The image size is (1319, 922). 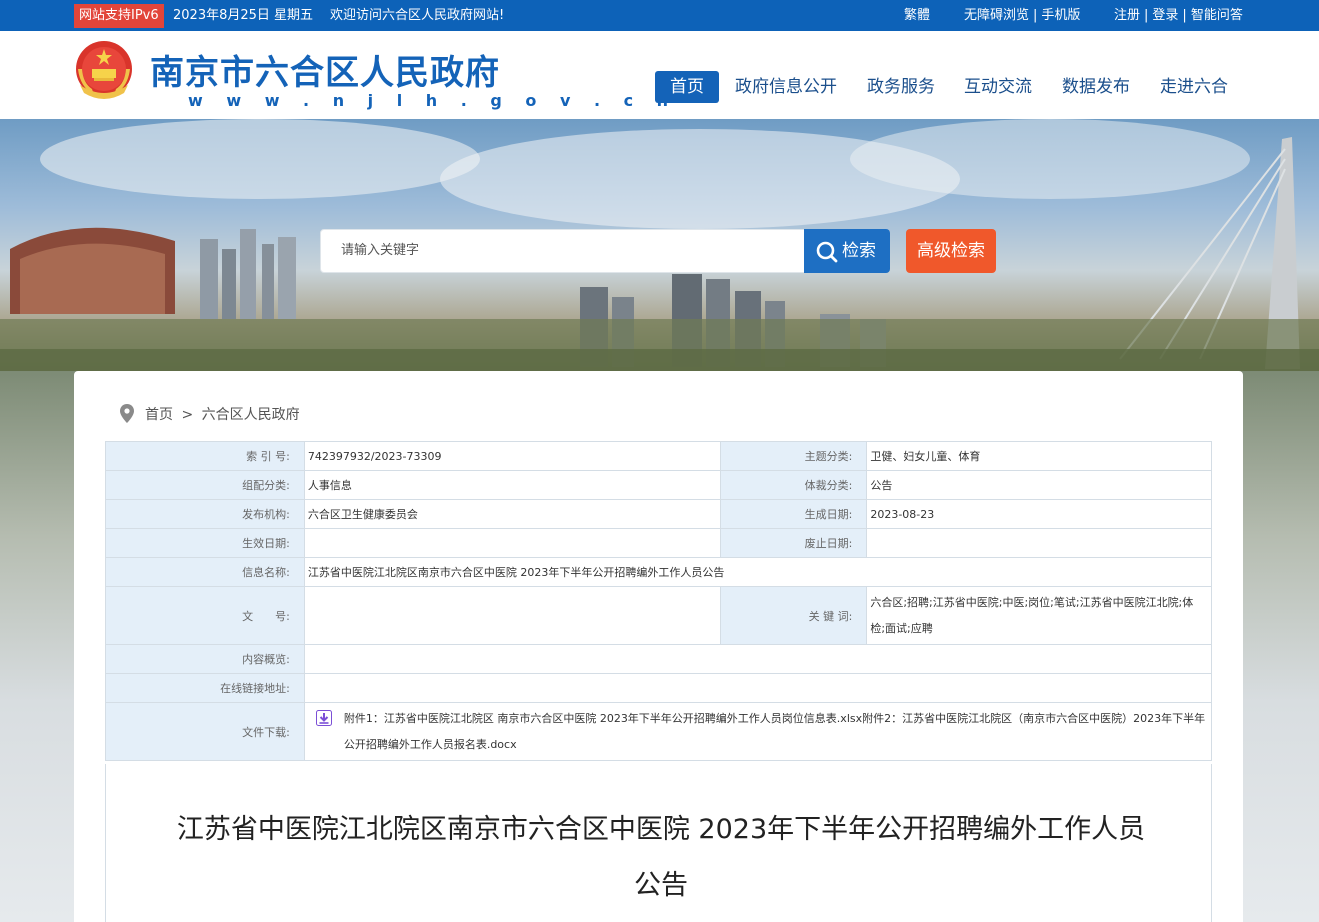 I want to click on account-links: 注册 | 登录 | 智能问答, so click(x=1178, y=15).